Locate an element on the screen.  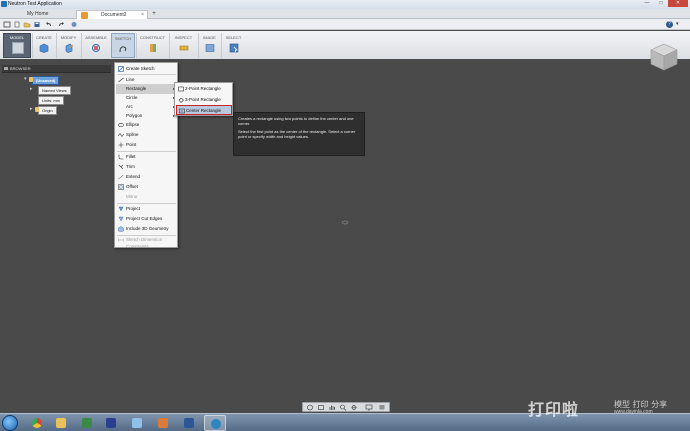
tab-document2: Document2 × is located at coordinates (112, 14).